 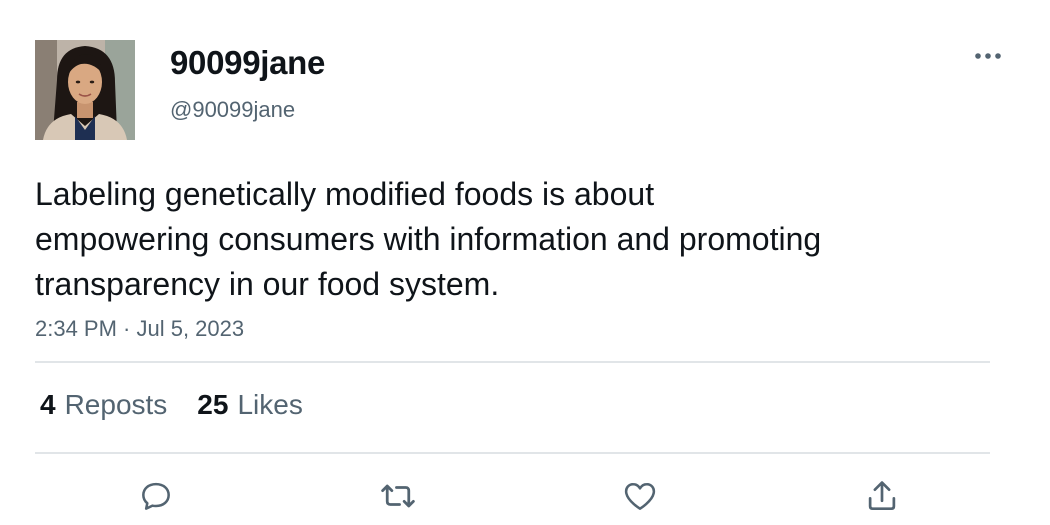 I want to click on like-button, so click(x=640, y=496).